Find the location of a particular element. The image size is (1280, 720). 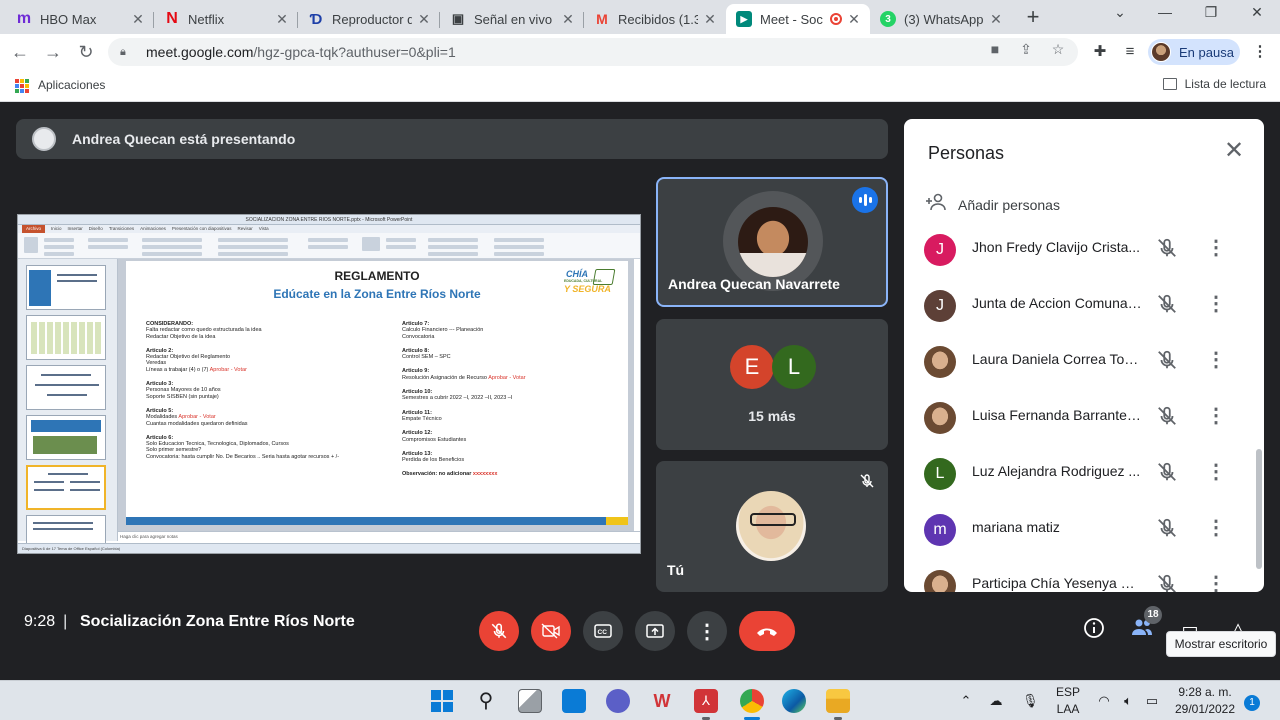

participant-tile-presenter: Andrea Quecan Navarrete is located at coordinates (772, 242).